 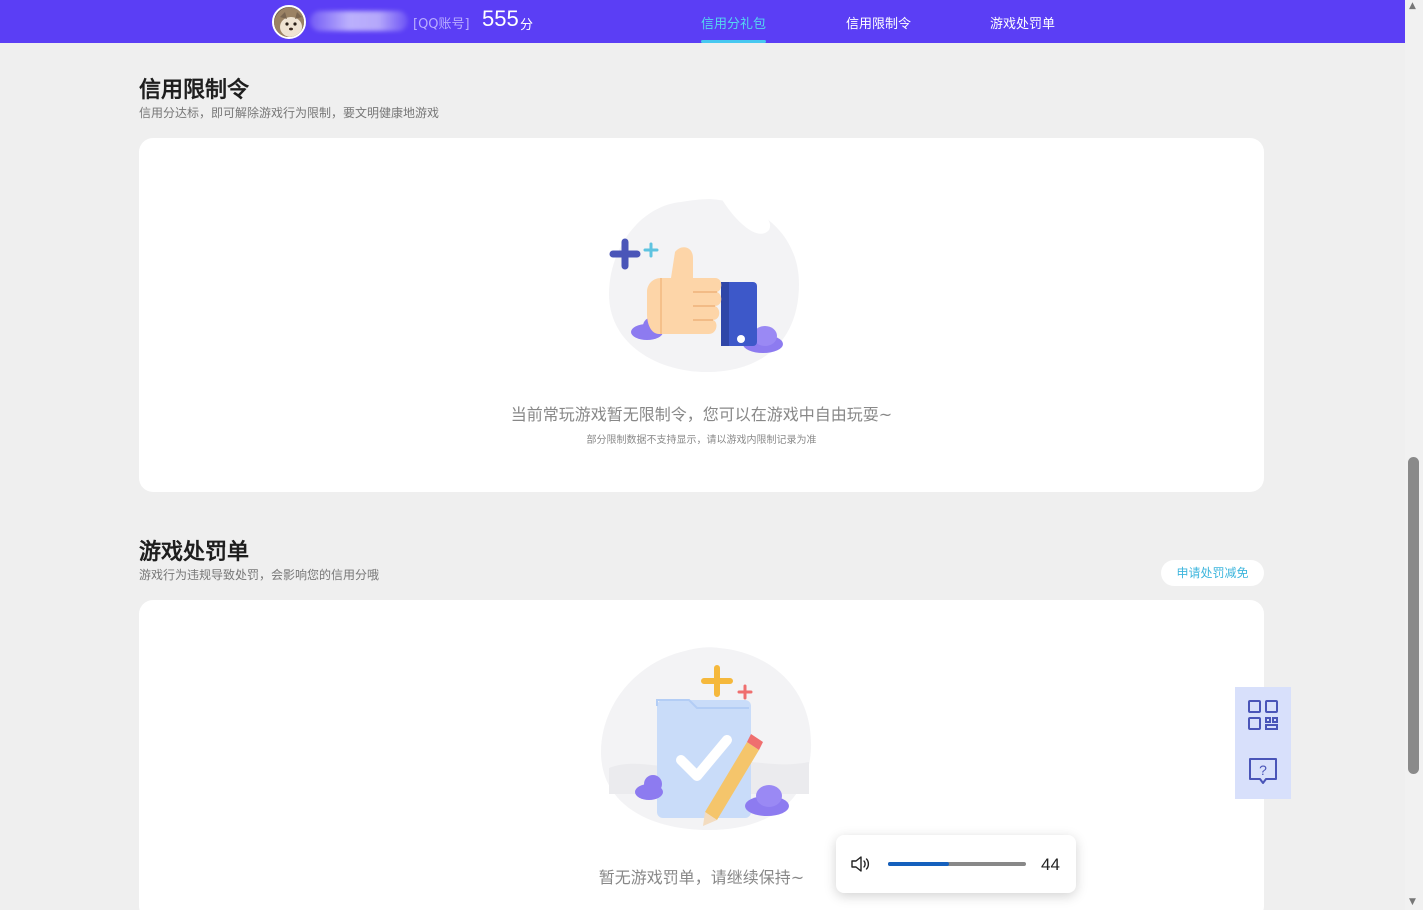 I want to click on tab-restriction-order: 信用限制令, so click(x=878, y=22).